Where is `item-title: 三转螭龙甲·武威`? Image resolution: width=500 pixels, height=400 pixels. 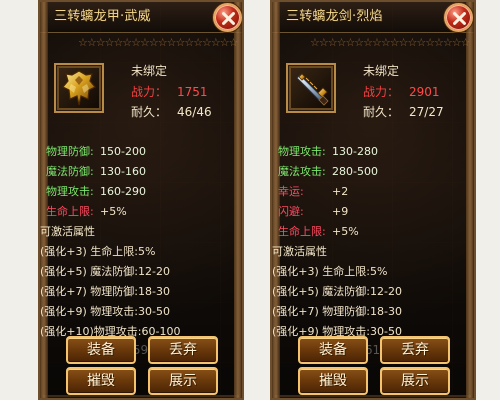
item-title: 三转螭龙甲·武威 is located at coordinates (102, 16).